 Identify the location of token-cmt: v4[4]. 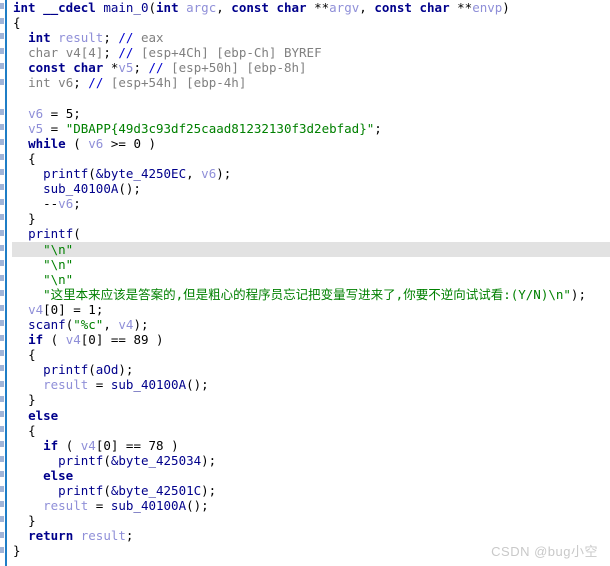
(85, 52).